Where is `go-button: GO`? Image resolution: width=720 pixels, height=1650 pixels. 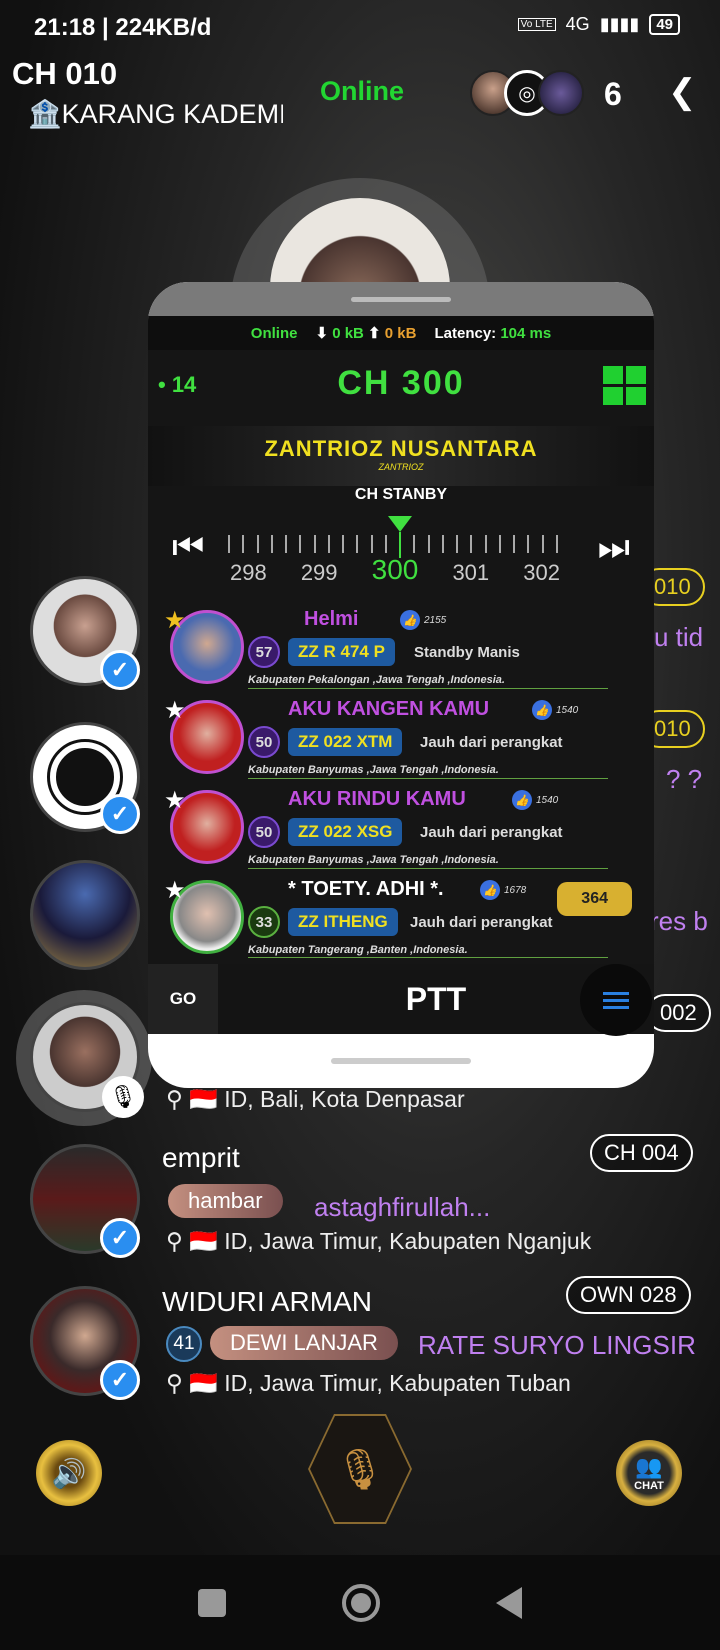 go-button: GO is located at coordinates (183, 999).